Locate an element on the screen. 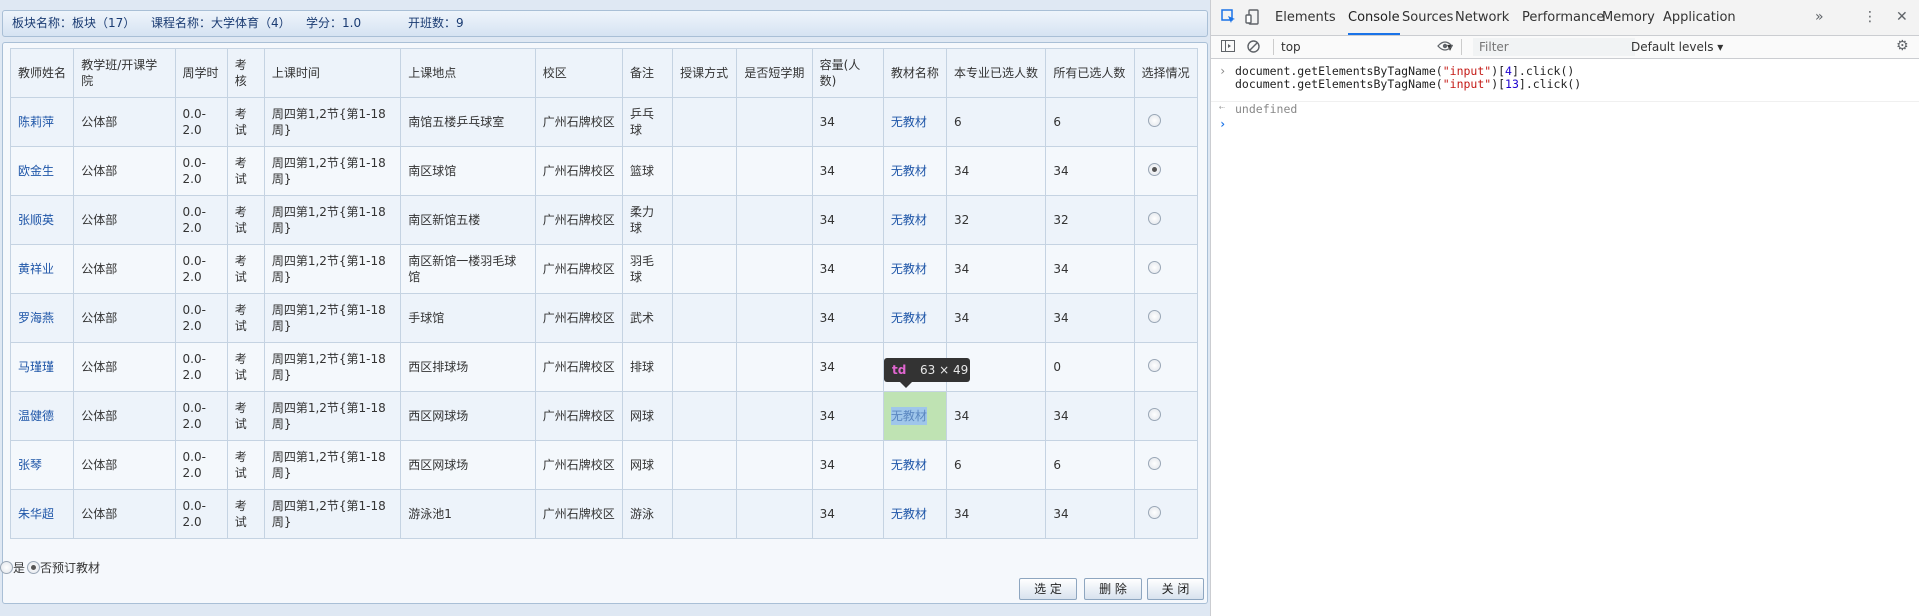  tab-console: Console is located at coordinates (1374, 17).